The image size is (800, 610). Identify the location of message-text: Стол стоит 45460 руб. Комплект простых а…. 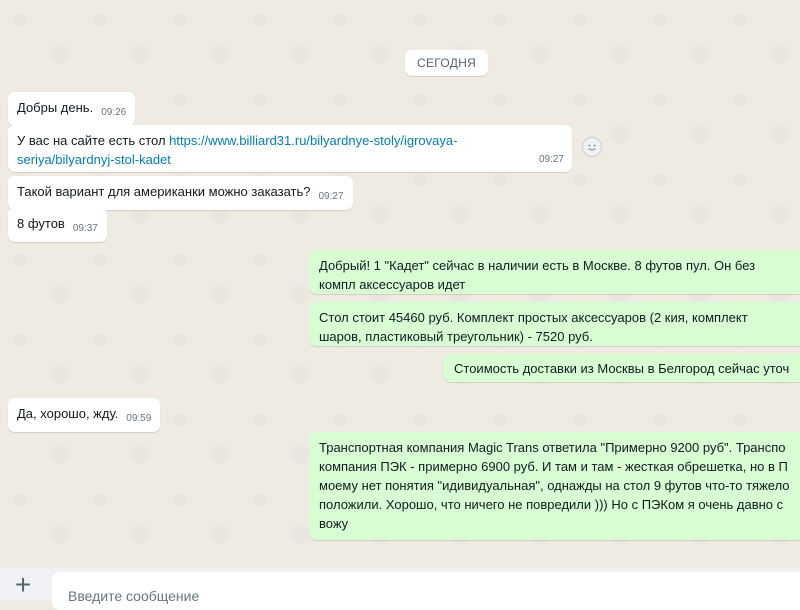
(533, 327).